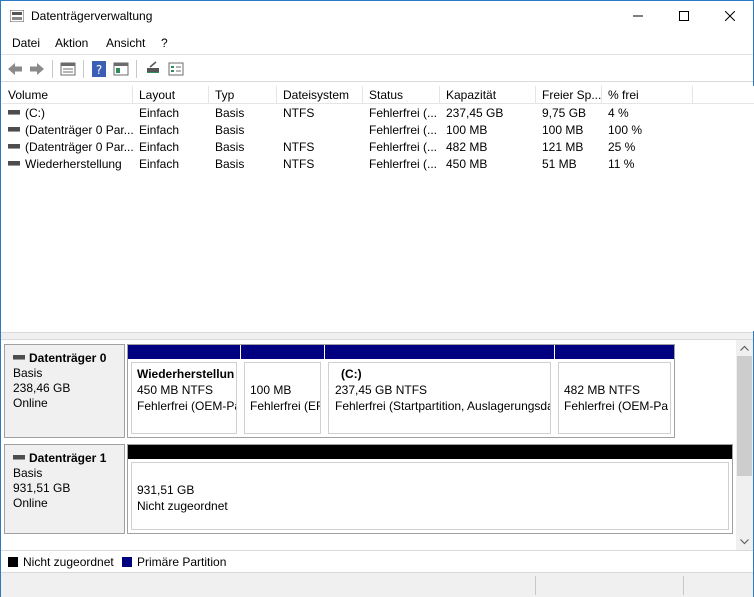 The image size is (754, 597). I want to click on unallocated-bar, so click(430, 452).